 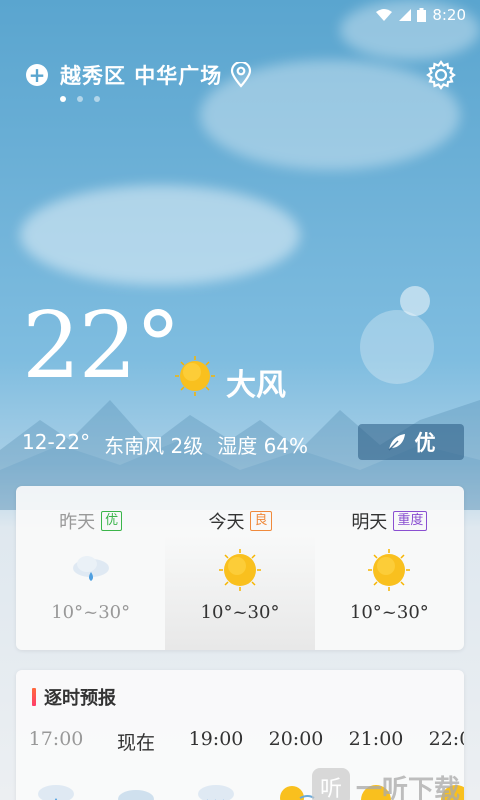 I want to click on status-bar: 8:20, so click(x=240, y=15).